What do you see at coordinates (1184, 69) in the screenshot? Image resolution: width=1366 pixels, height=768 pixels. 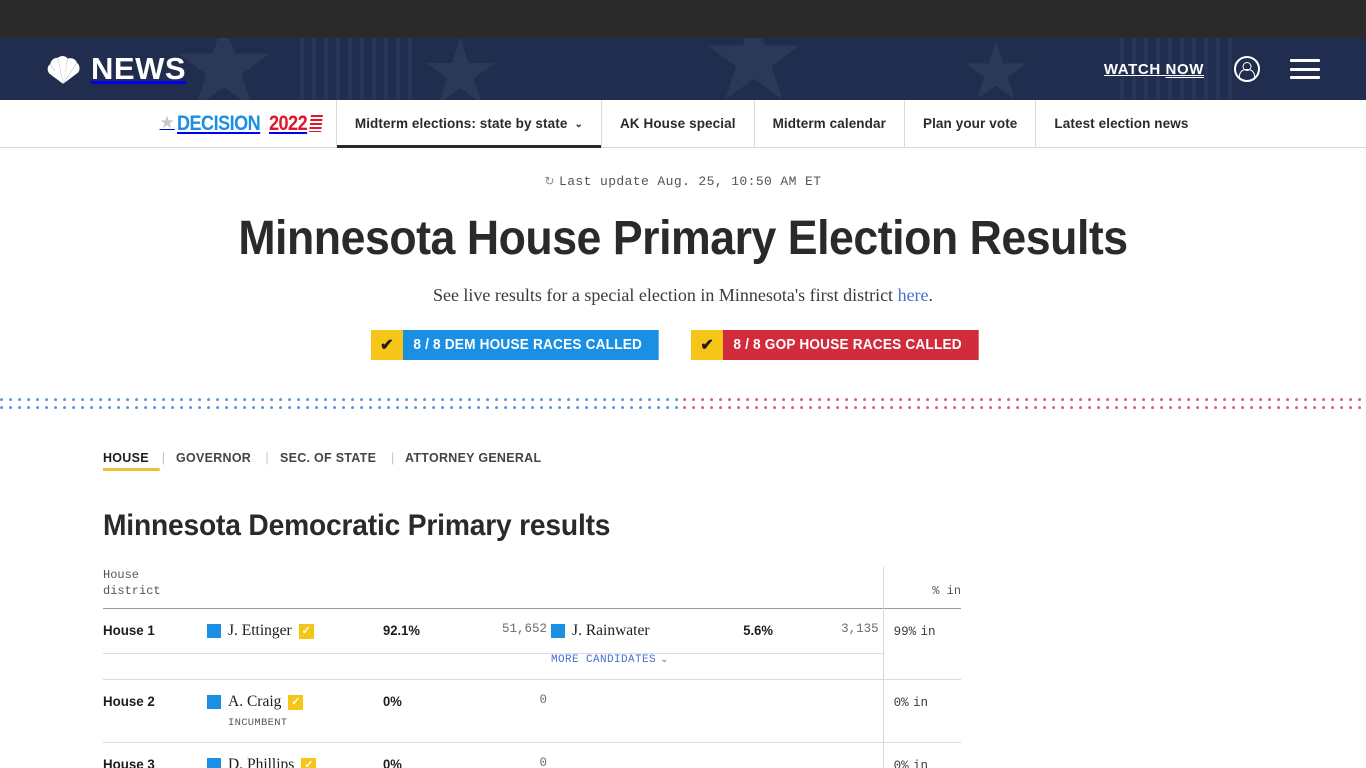 I see `watch-now-label: NOW` at bounding box center [1184, 69].